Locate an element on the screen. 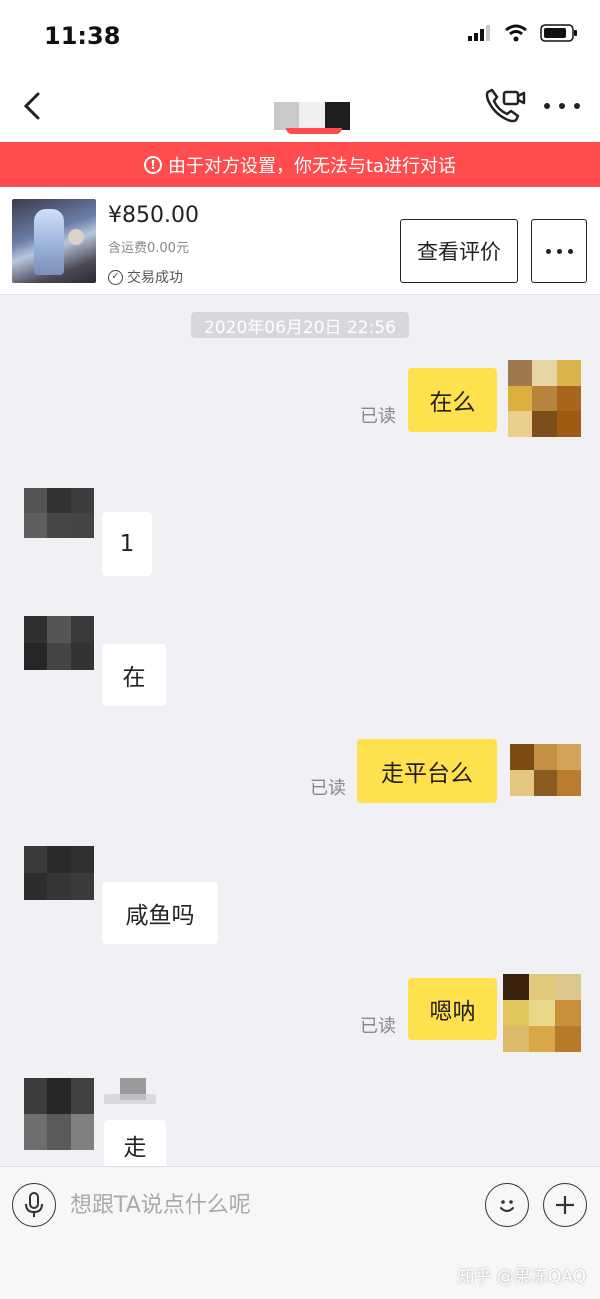 The image size is (600, 1299). emoji-button is located at coordinates (507, 1205).